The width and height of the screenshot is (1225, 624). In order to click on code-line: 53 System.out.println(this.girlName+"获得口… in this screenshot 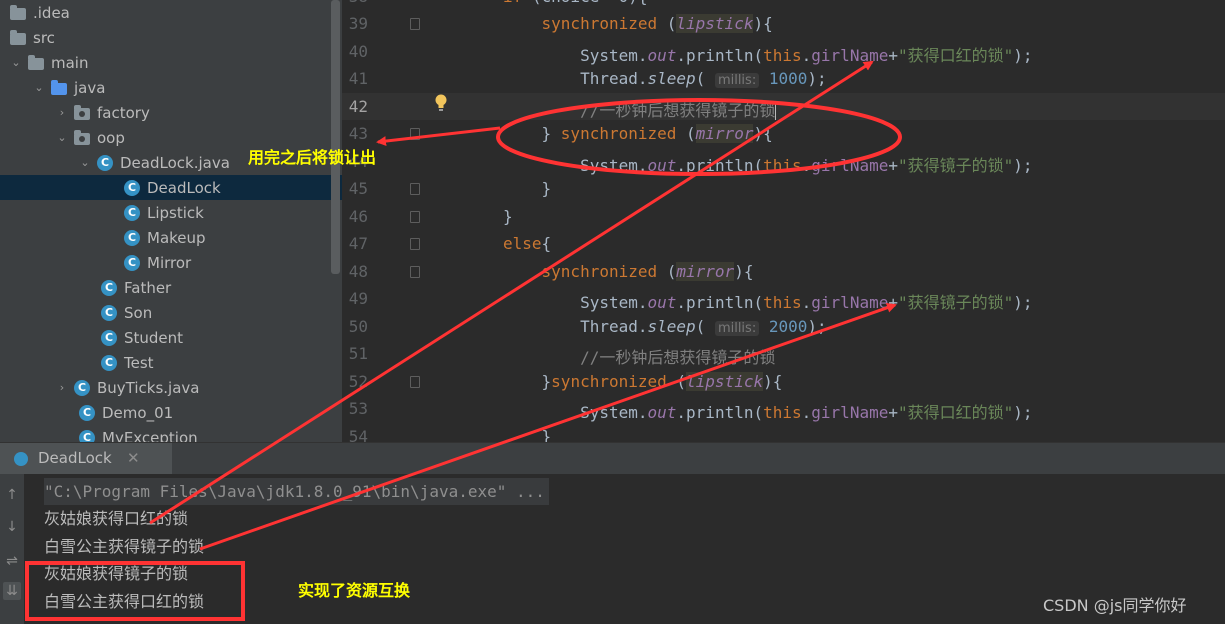, I will do `click(783, 408)`.